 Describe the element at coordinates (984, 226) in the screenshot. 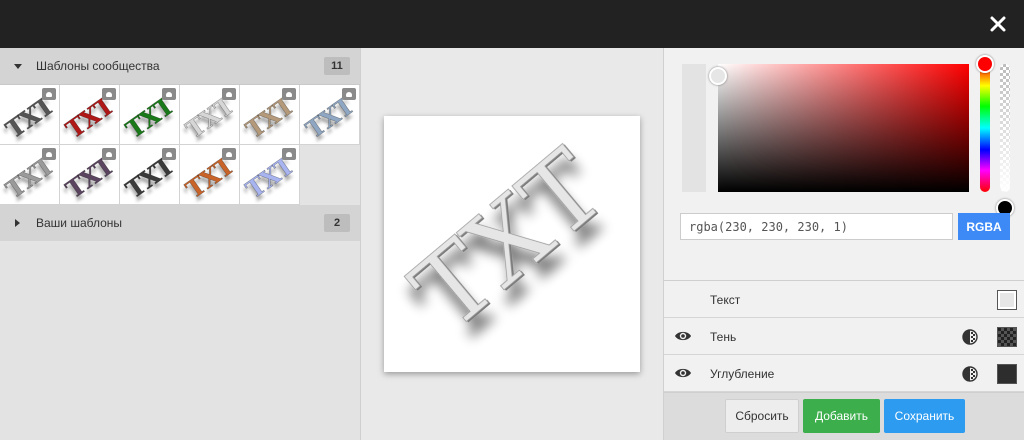

I see `color-mode-button: RGBA` at that location.